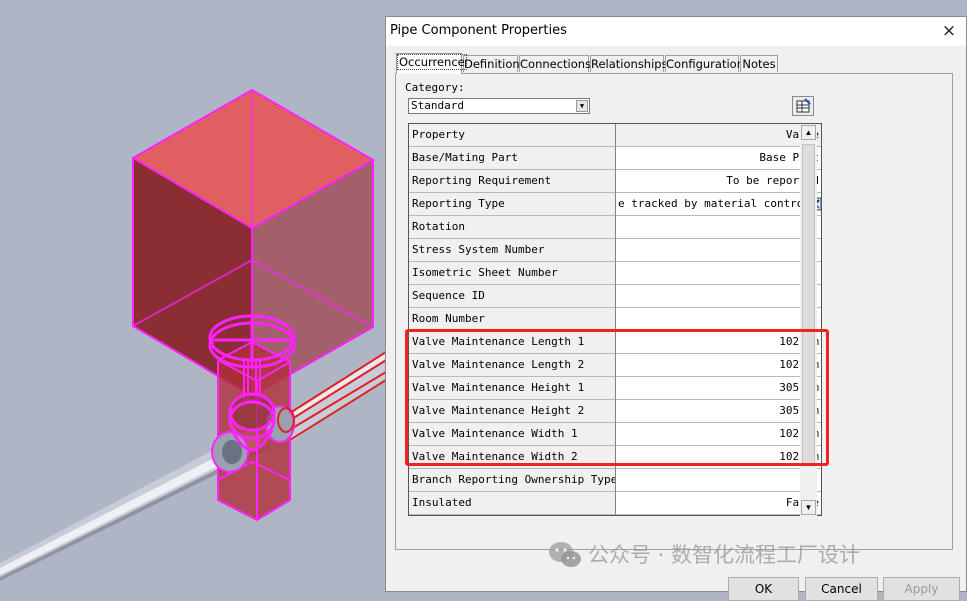 This screenshot has width=967, height=601. I want to click on grid-row: Valve Maintenance Width 1102 mm, so click(615, 434).